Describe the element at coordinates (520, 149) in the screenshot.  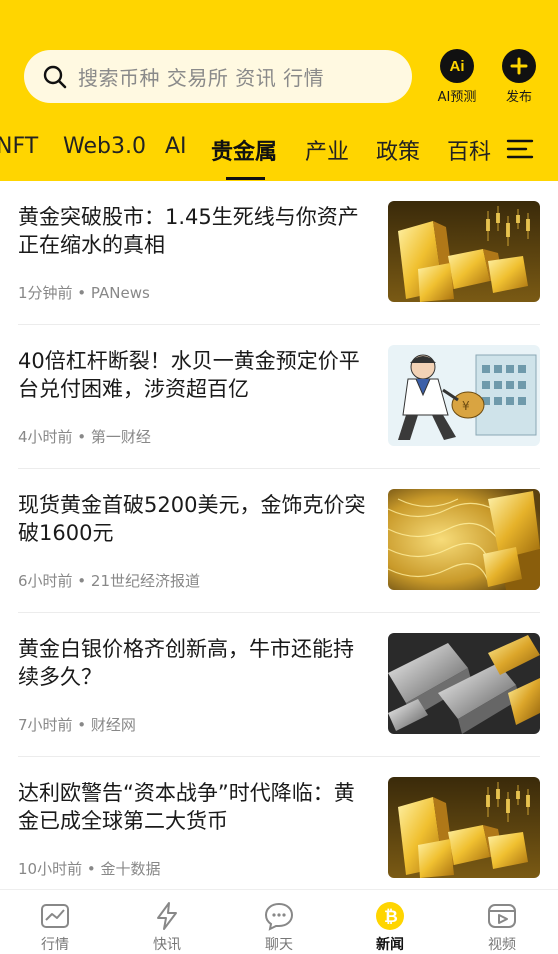
I see `menu-icon` at that location.